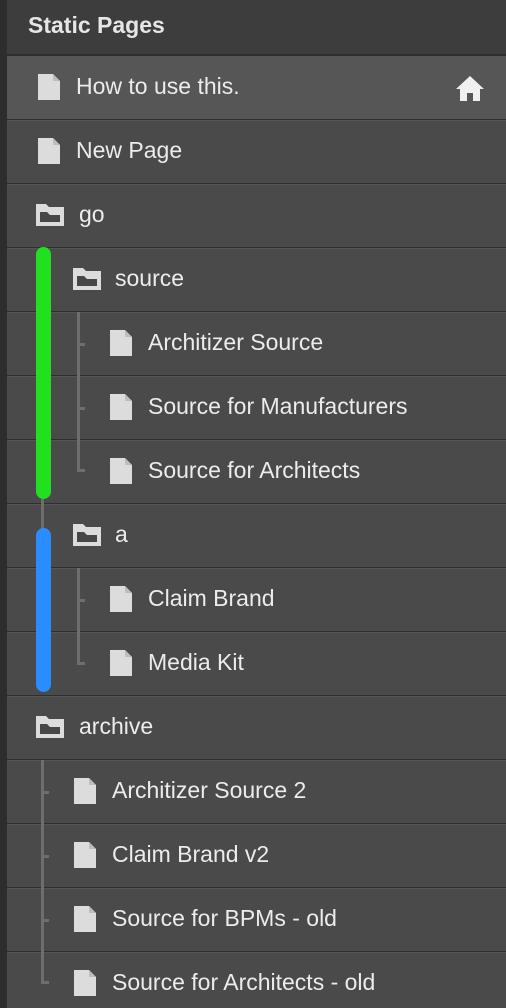 This screenshot has height=1008, width=506. What do you see at coordinates (116, 726) in the screenshot?
I see `folder-item-label: archive` at bounding box center [116, 726].